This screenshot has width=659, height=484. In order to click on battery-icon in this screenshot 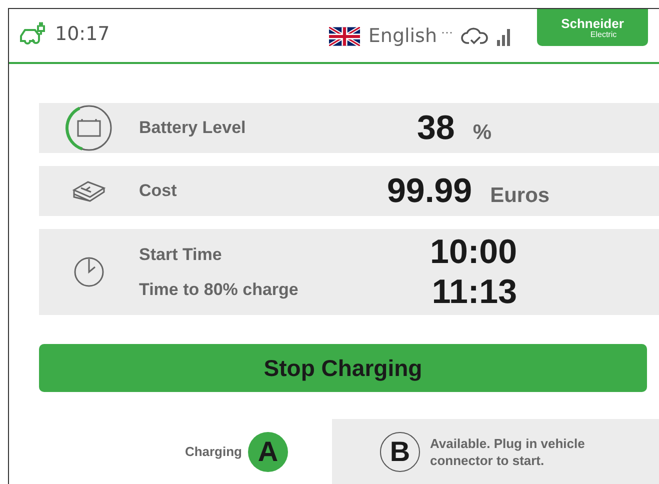, I will do `click(89, 127)`.